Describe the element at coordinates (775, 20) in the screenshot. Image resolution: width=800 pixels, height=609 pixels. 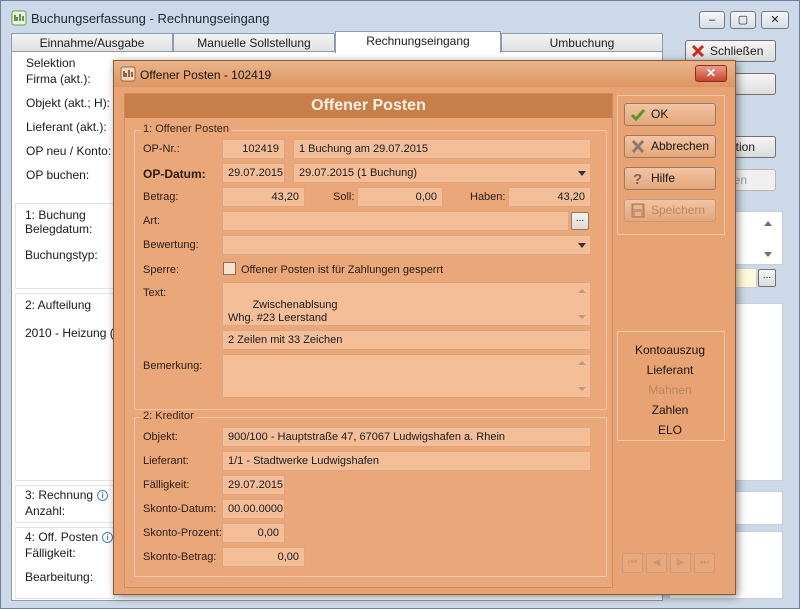
I see `close-window-button: ✕` at that location.